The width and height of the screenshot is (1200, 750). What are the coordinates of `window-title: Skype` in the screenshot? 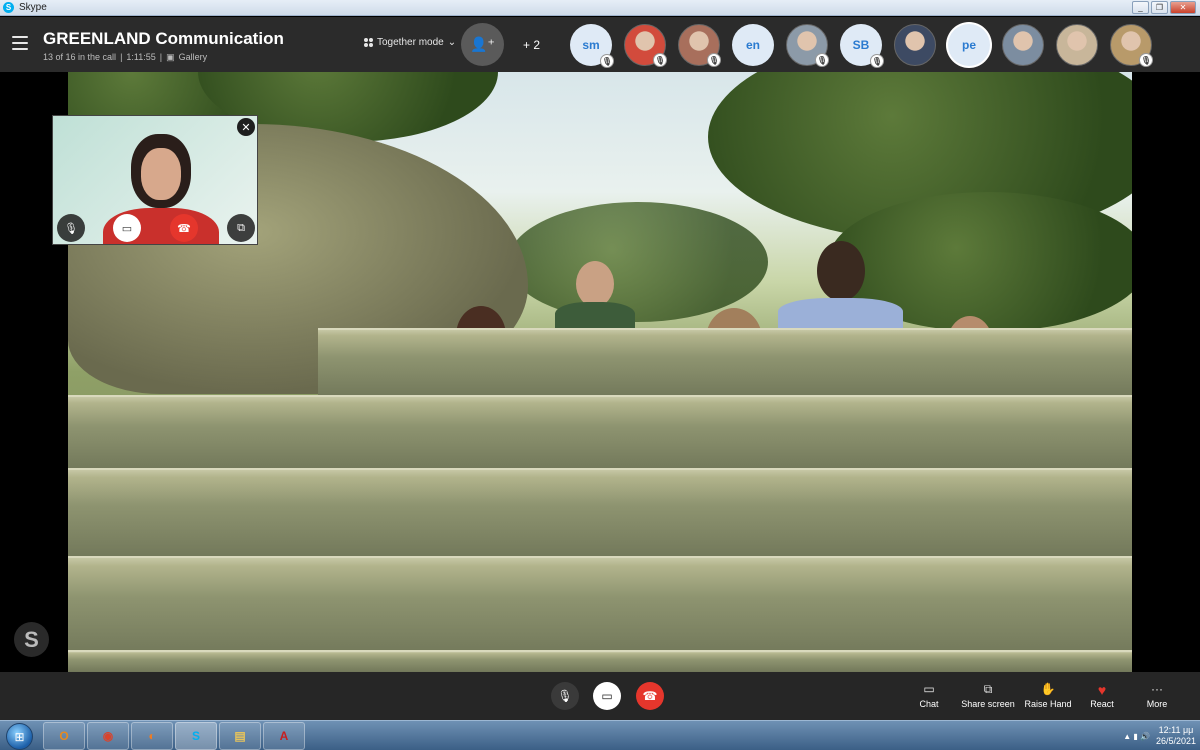 It's located at (33, 7).